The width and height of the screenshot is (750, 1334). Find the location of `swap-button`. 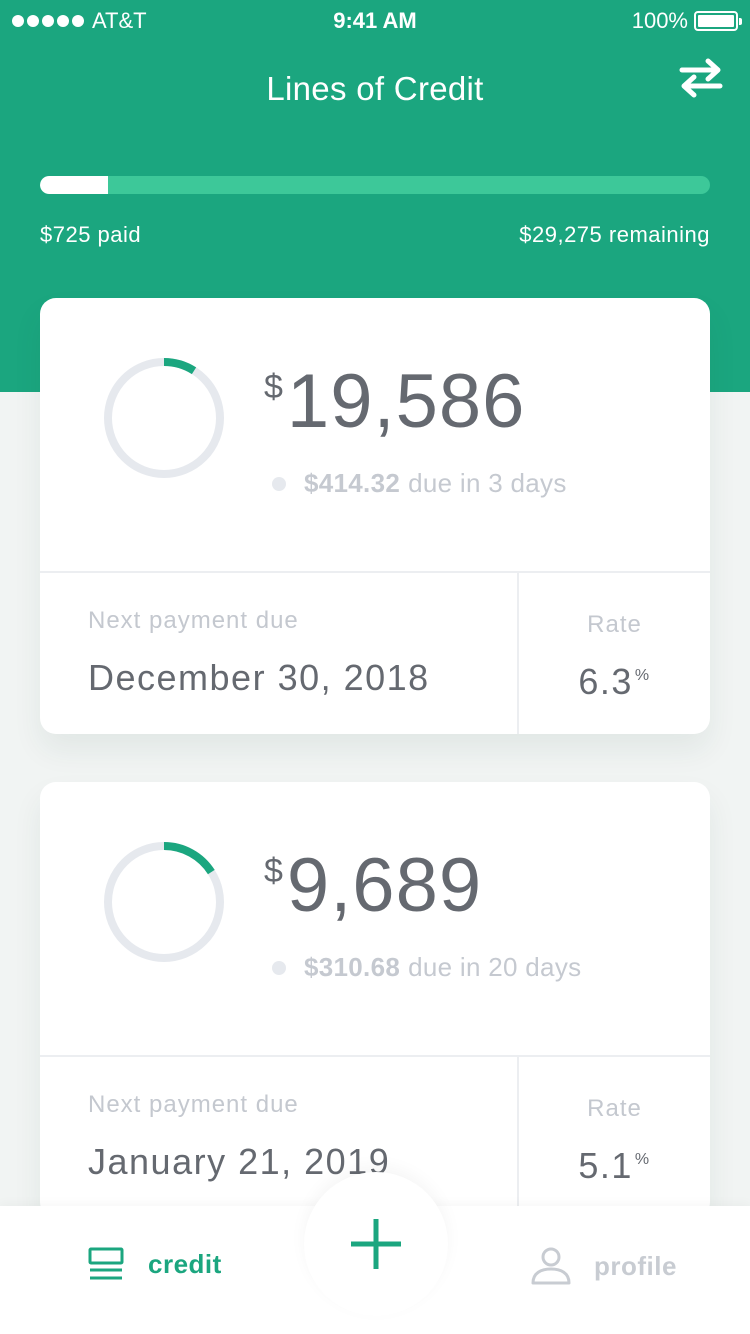

swap-button is located at coordinates (701, 78).